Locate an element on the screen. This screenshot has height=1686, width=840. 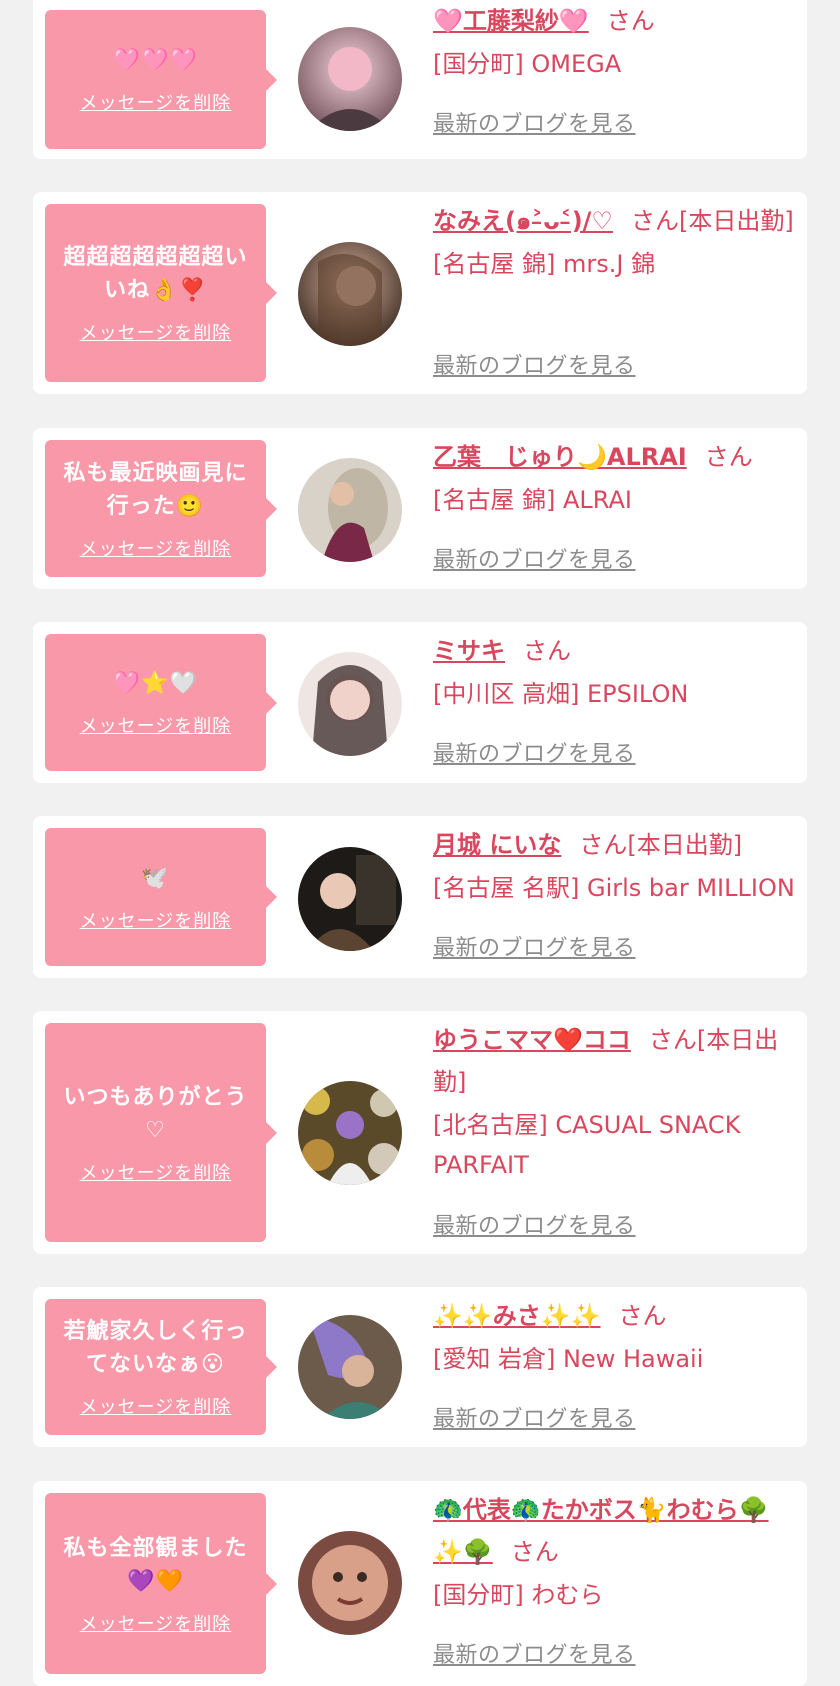
shop-info: [名古屋 名駅] Girls bar MILLION is located at coordinates (614, 888).